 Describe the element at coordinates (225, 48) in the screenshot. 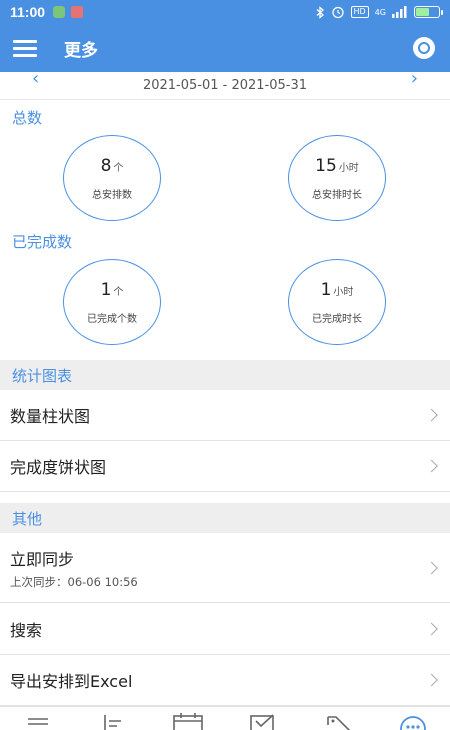

I see `app-bar: 更多` at that location.